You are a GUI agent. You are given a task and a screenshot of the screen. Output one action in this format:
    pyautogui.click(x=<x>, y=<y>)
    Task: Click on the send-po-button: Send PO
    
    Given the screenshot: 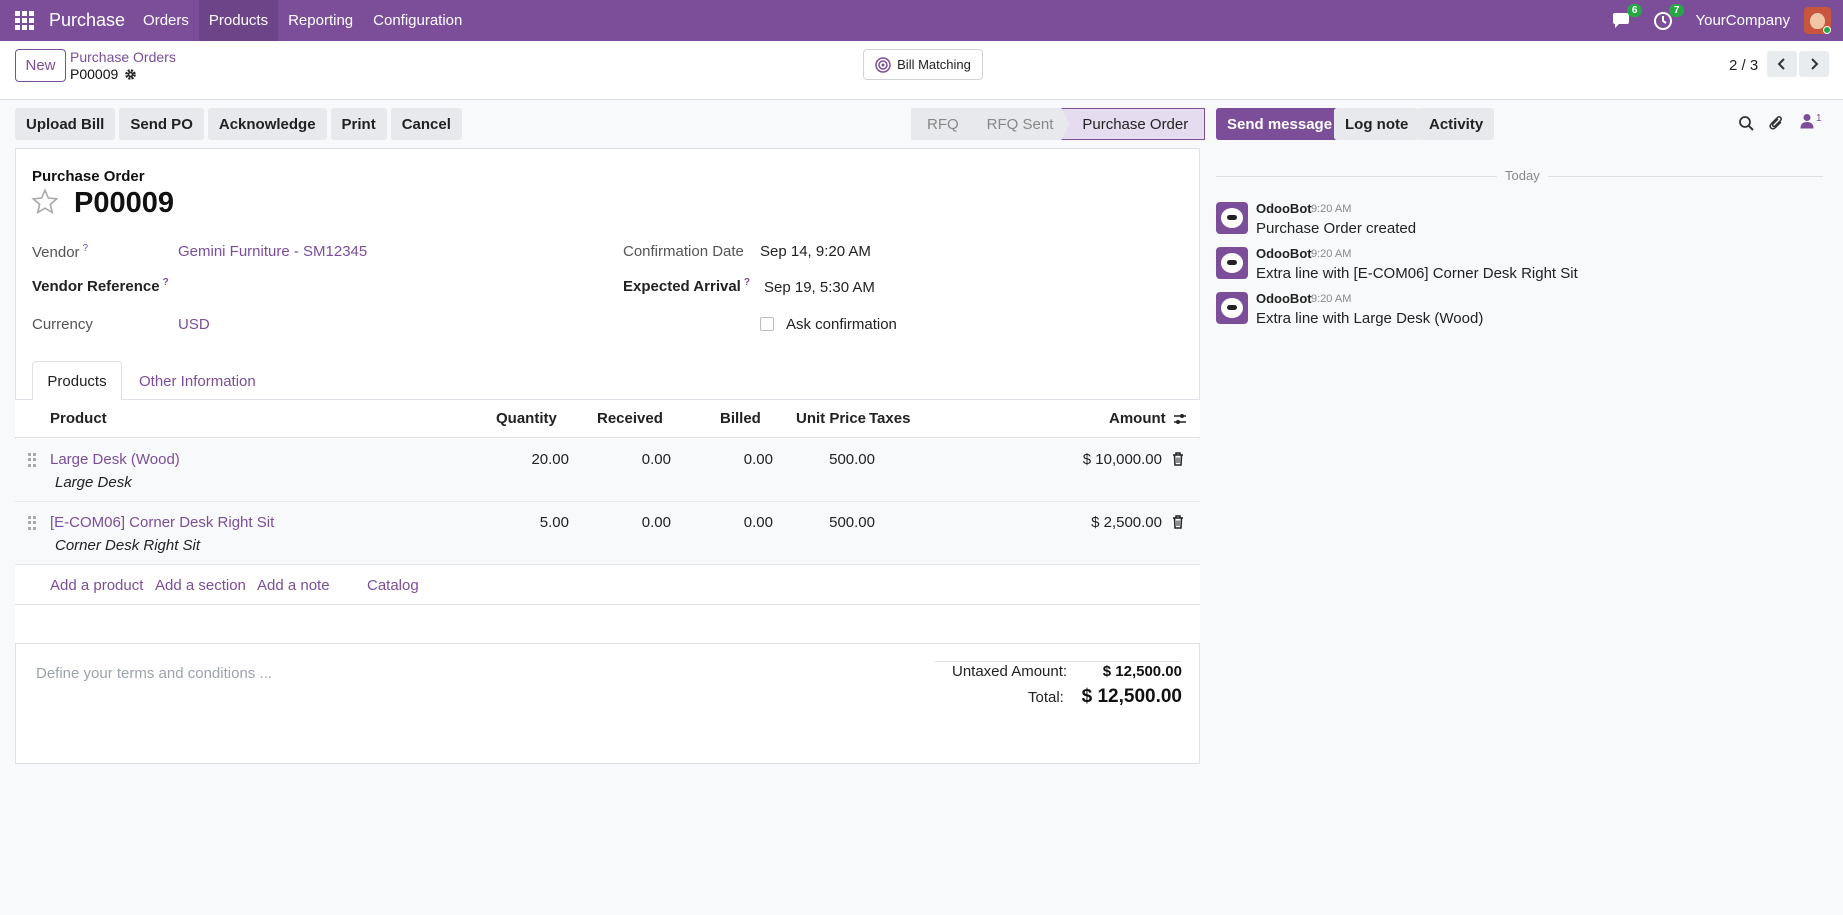 What is the action you would take?
    pyautogui.click(x=161, y=124)
    